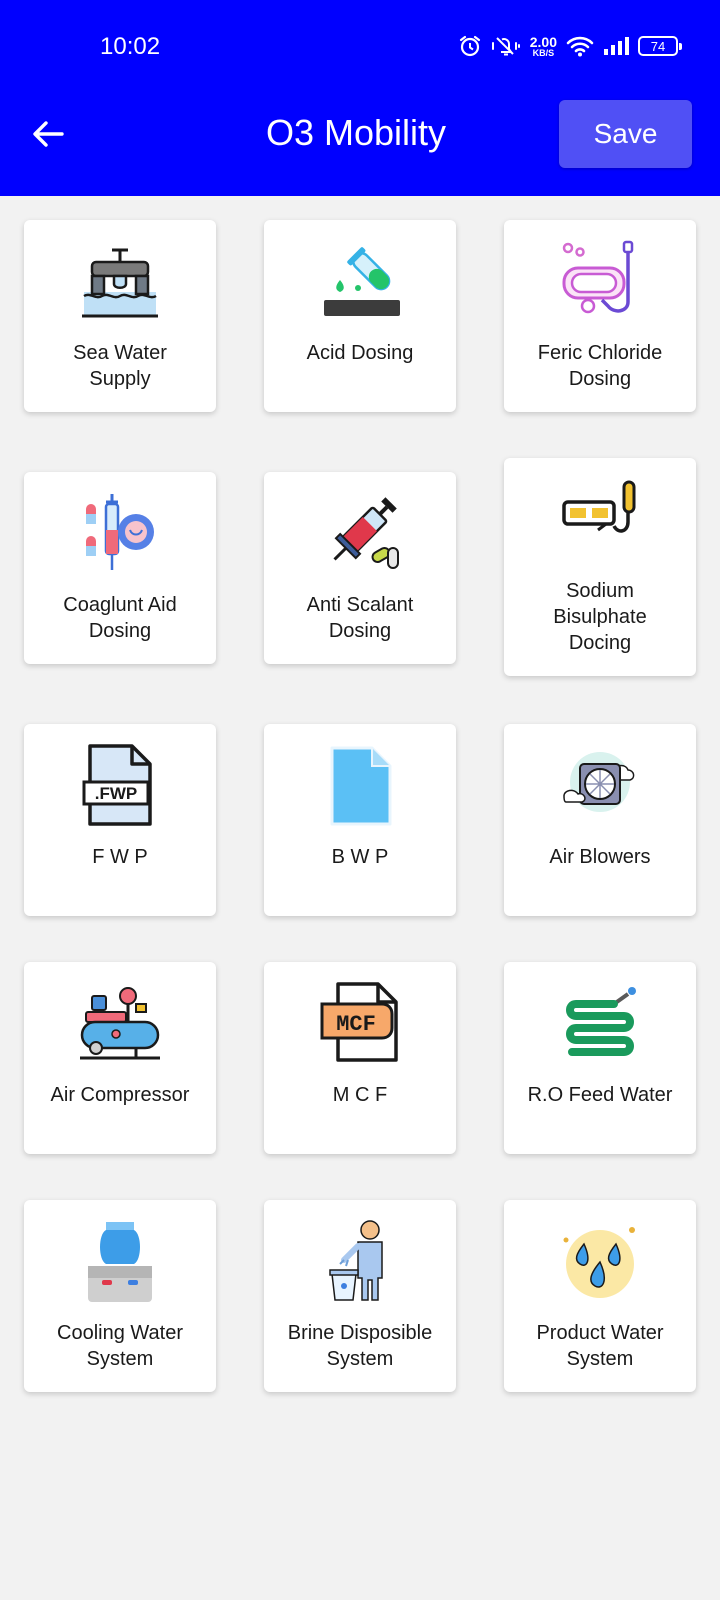 This screenshot has width=720, height=1600. I want to click on person-trash-icon, so click(360, 1262).